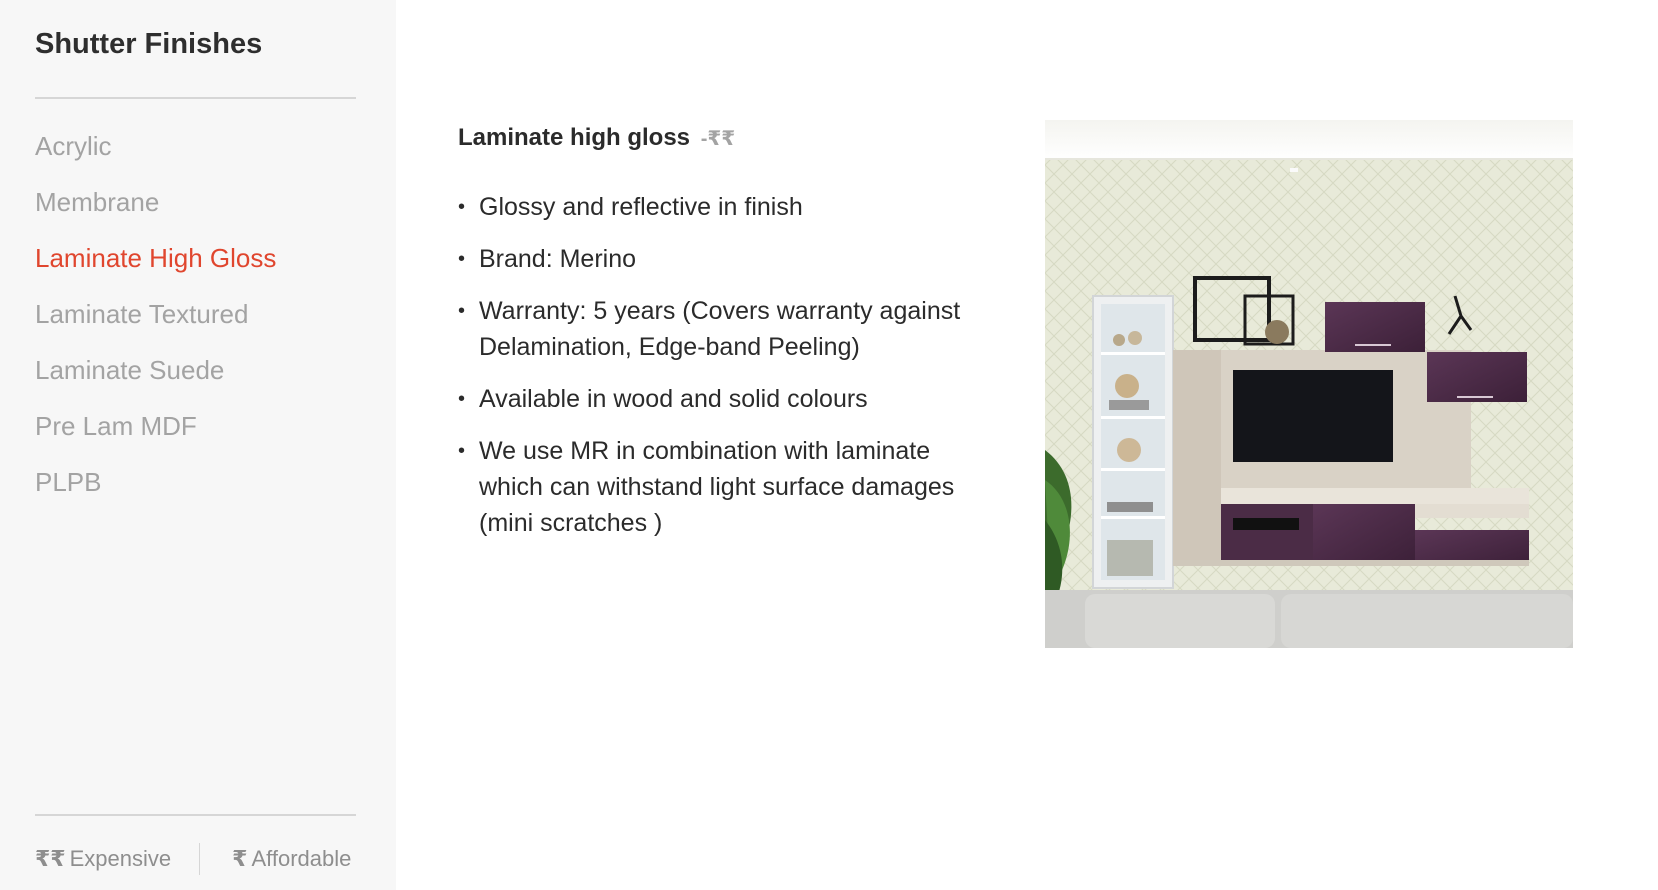 The image size is (1658, 890). I want to click on sofa, so click(1309, 619).